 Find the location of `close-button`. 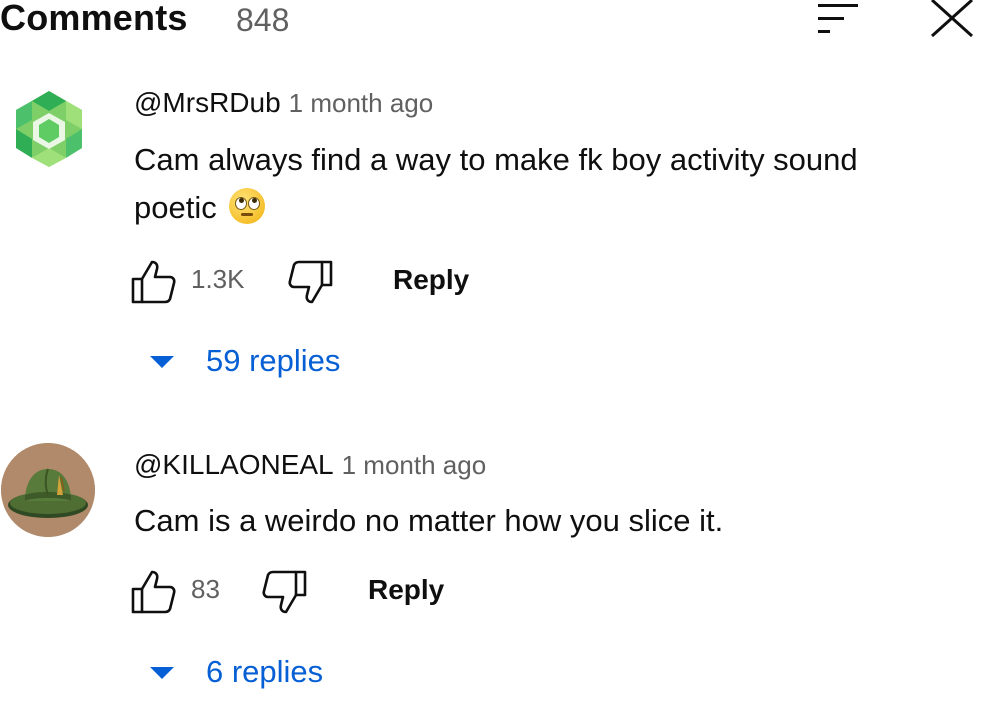

close-button is located at coordinates (952, 20).